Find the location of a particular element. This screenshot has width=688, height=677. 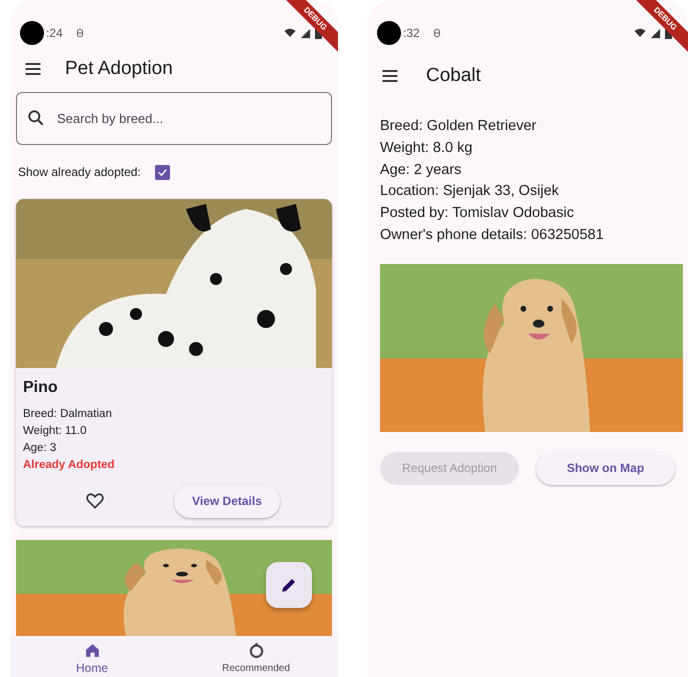

pet-detail: Location: Sjenjak 33, Osijek is located at coordinates (470, 192).